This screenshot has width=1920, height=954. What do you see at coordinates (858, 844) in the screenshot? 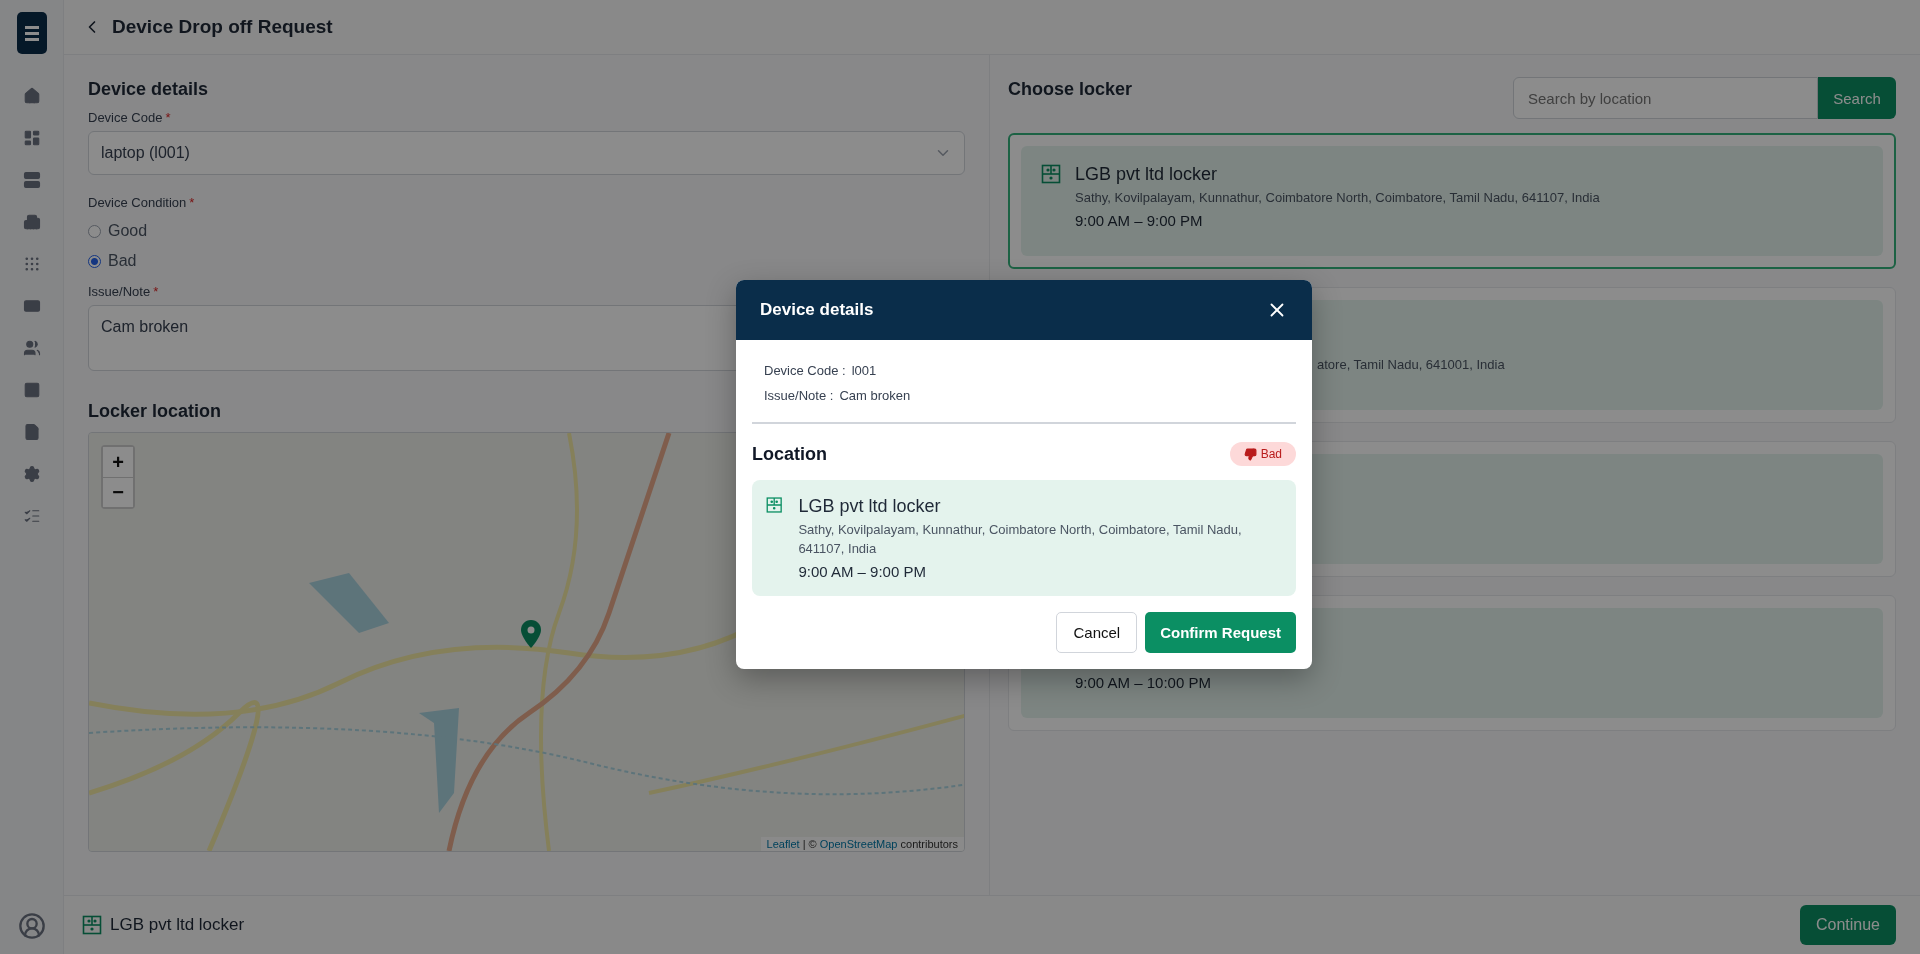
I see `openstreetmap-link: OpenStreetMap` at bounding box center [858, 844].